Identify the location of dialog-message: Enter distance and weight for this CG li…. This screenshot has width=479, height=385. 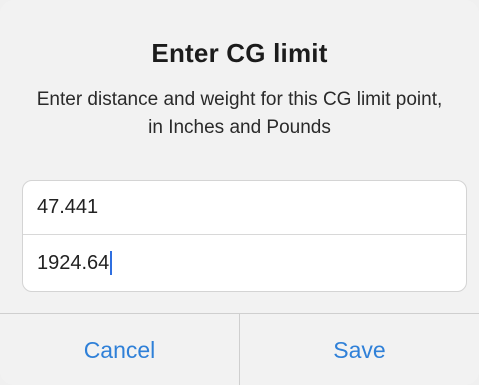
(239, 113).